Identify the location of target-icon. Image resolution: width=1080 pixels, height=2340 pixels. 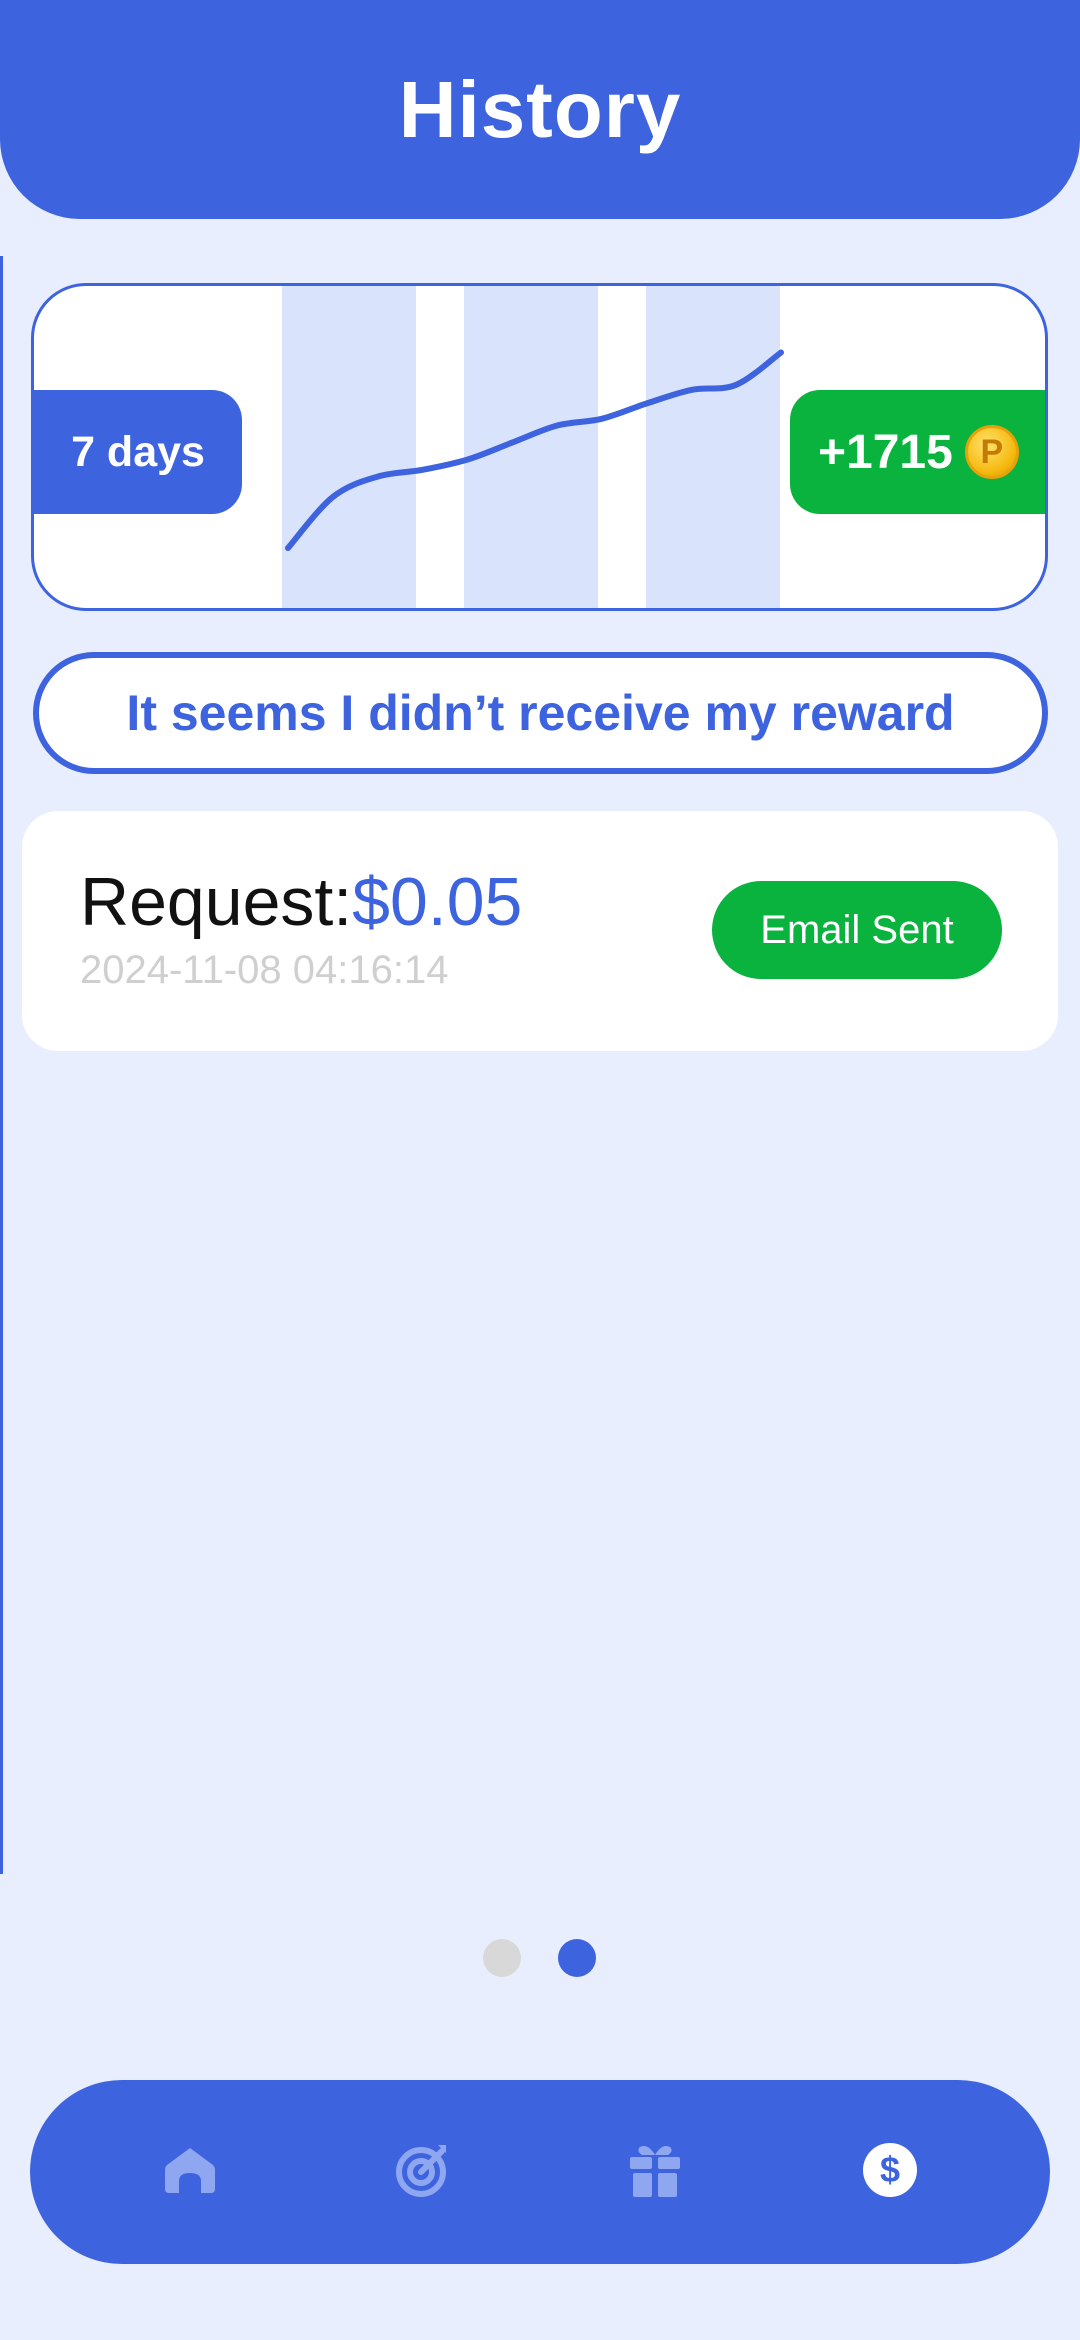
(423, 2172).